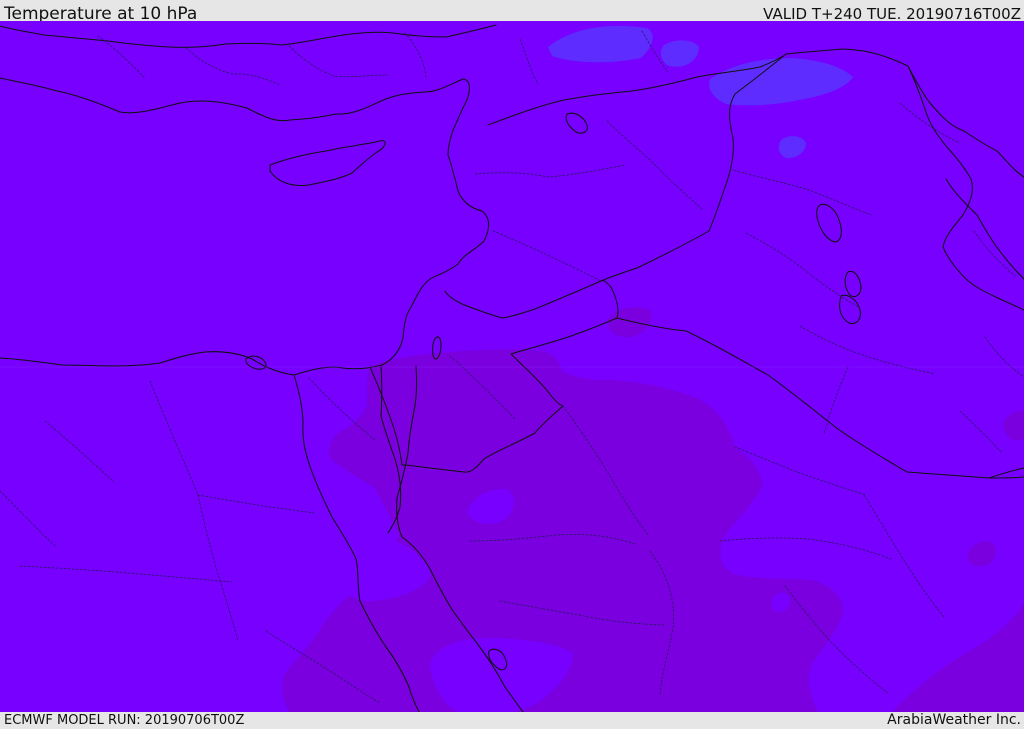  I want to click on model-run-label: ECMWF MODEL RUN: 20190706T00Z, so click(124, 720).